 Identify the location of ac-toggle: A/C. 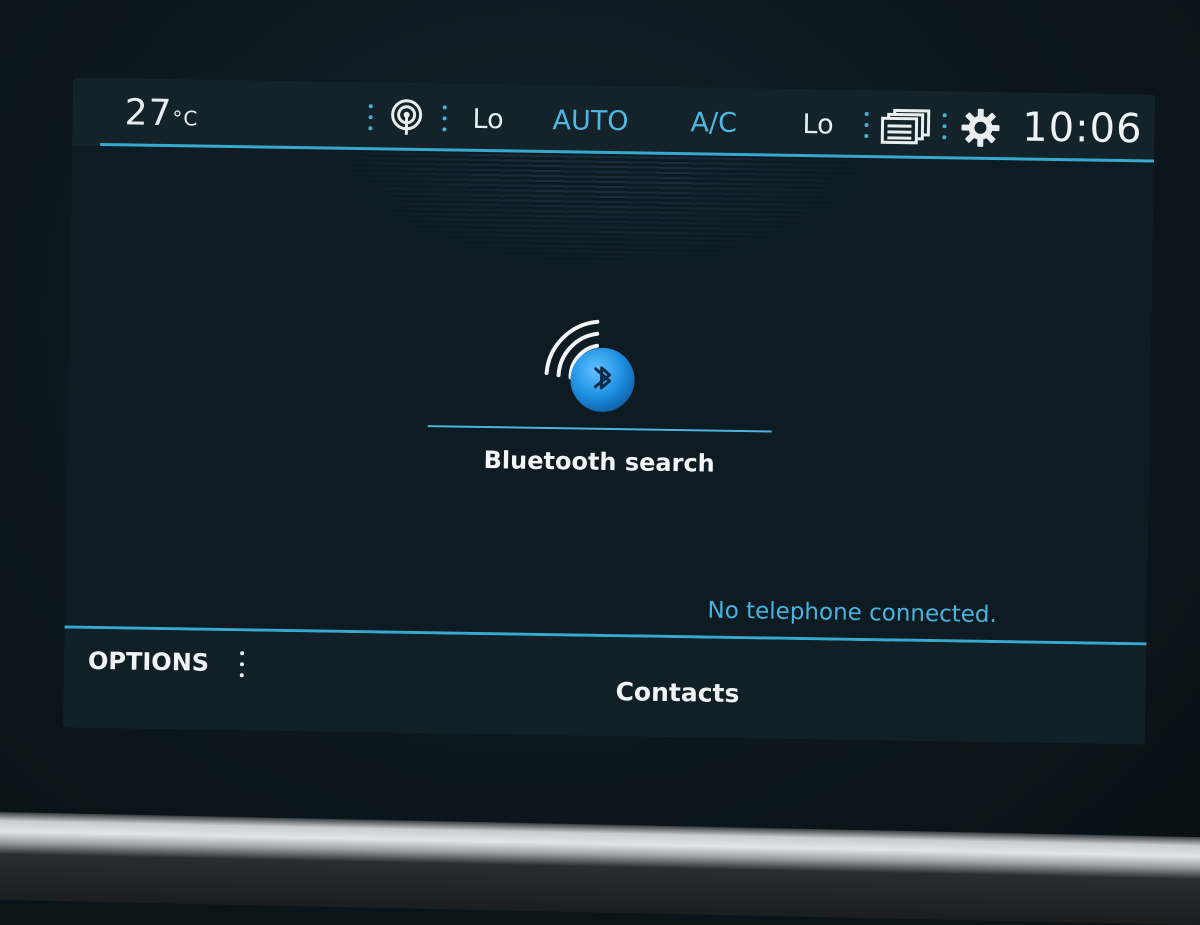
(713, 123).